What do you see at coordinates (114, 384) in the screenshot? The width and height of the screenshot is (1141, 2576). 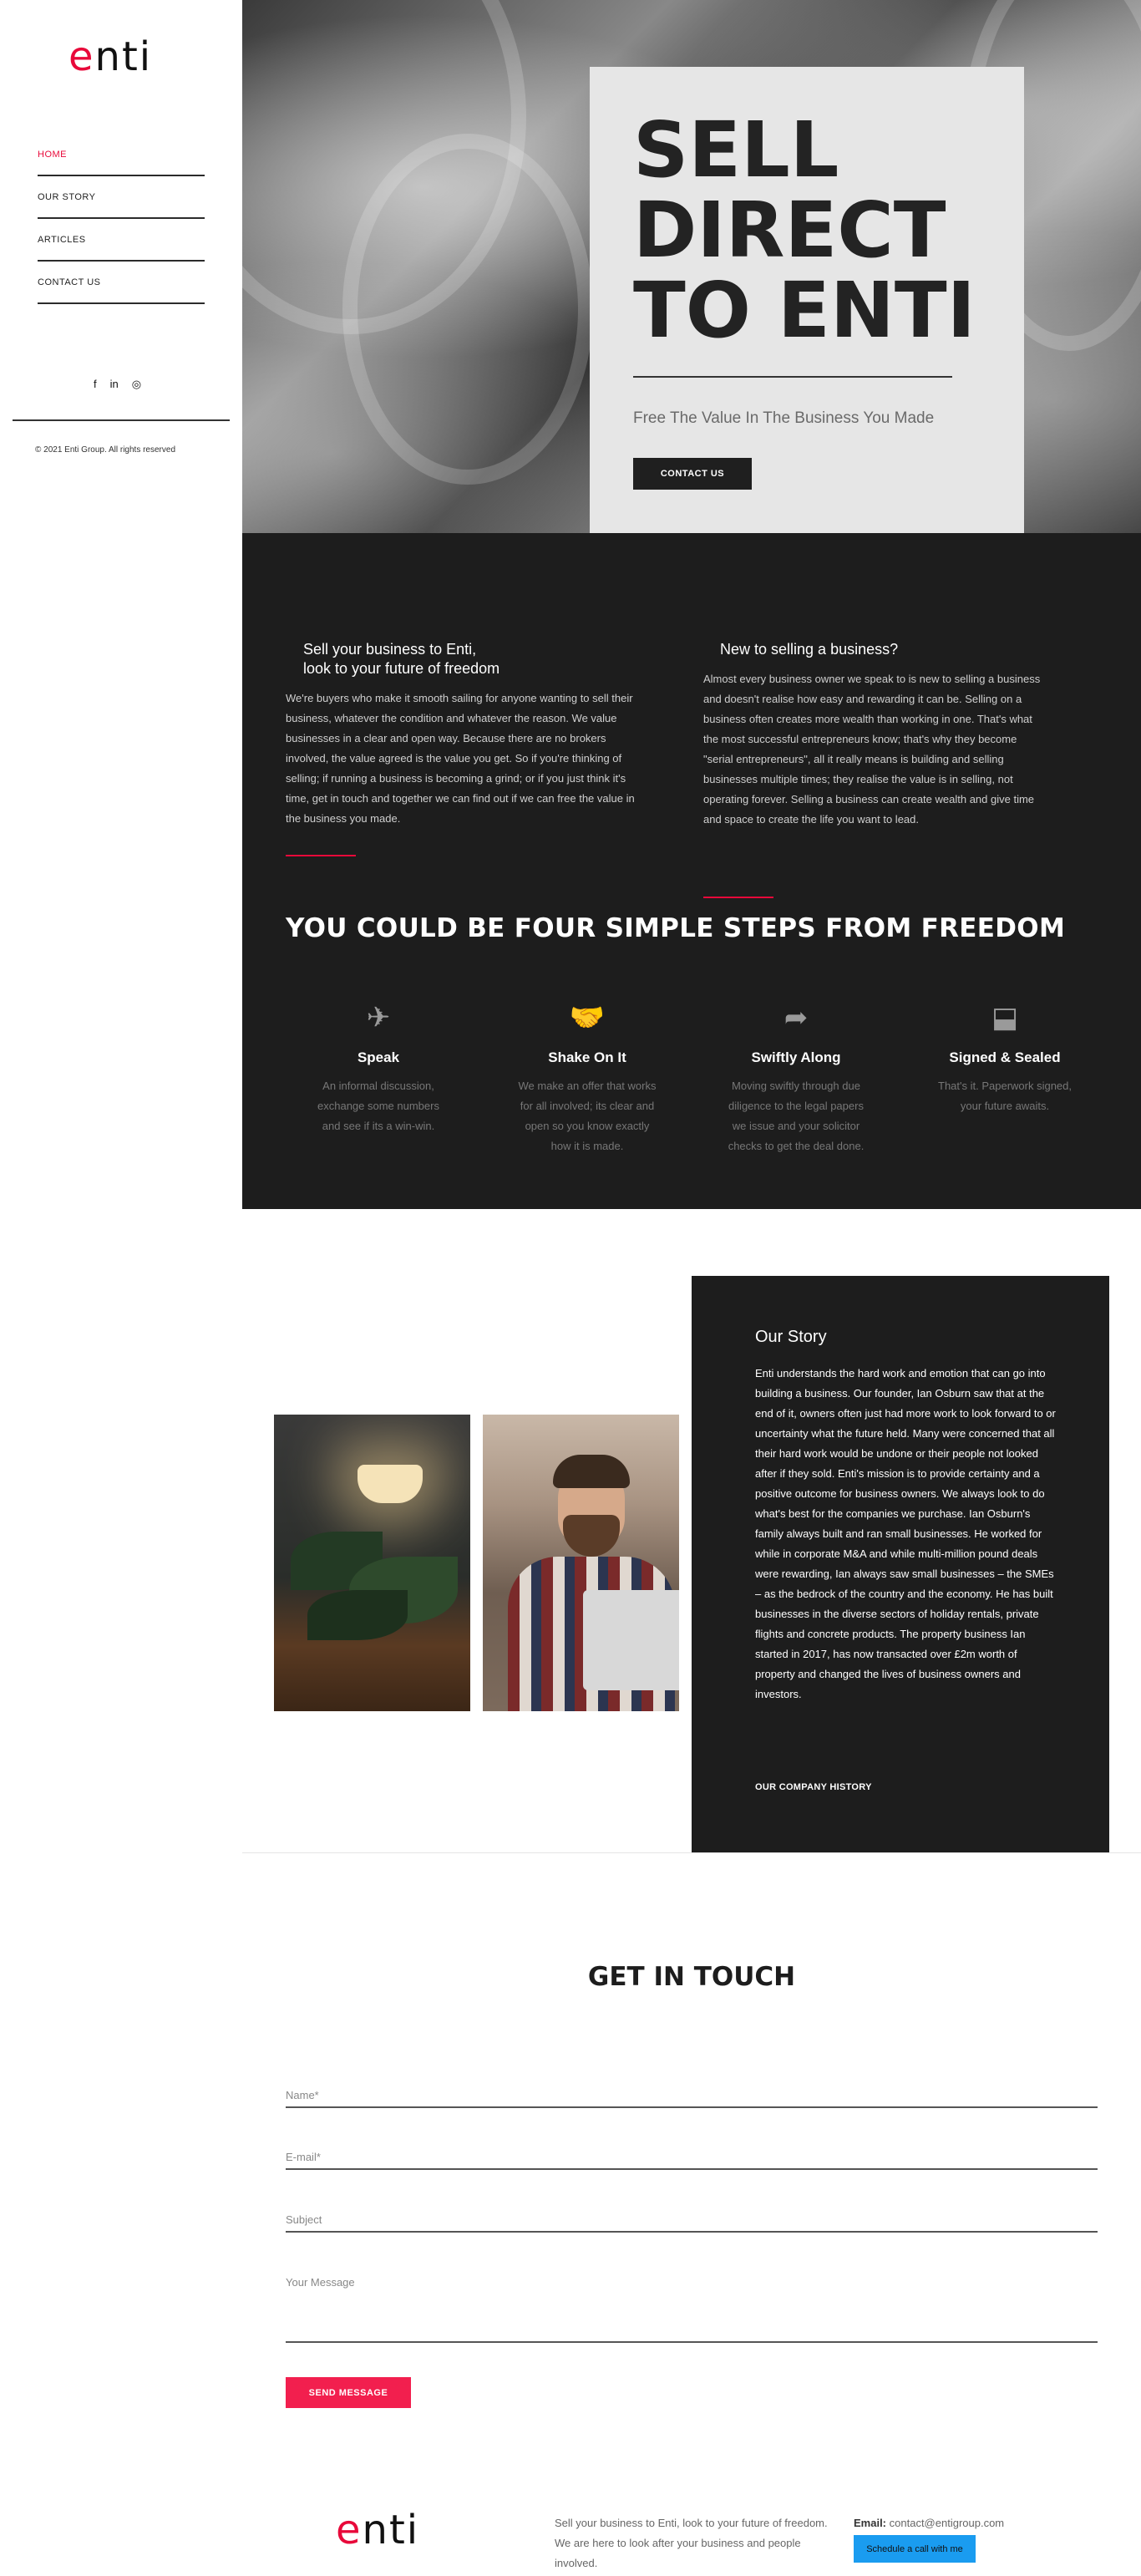 I see `linkedin-icon: in` at bounding box center [114, 384].